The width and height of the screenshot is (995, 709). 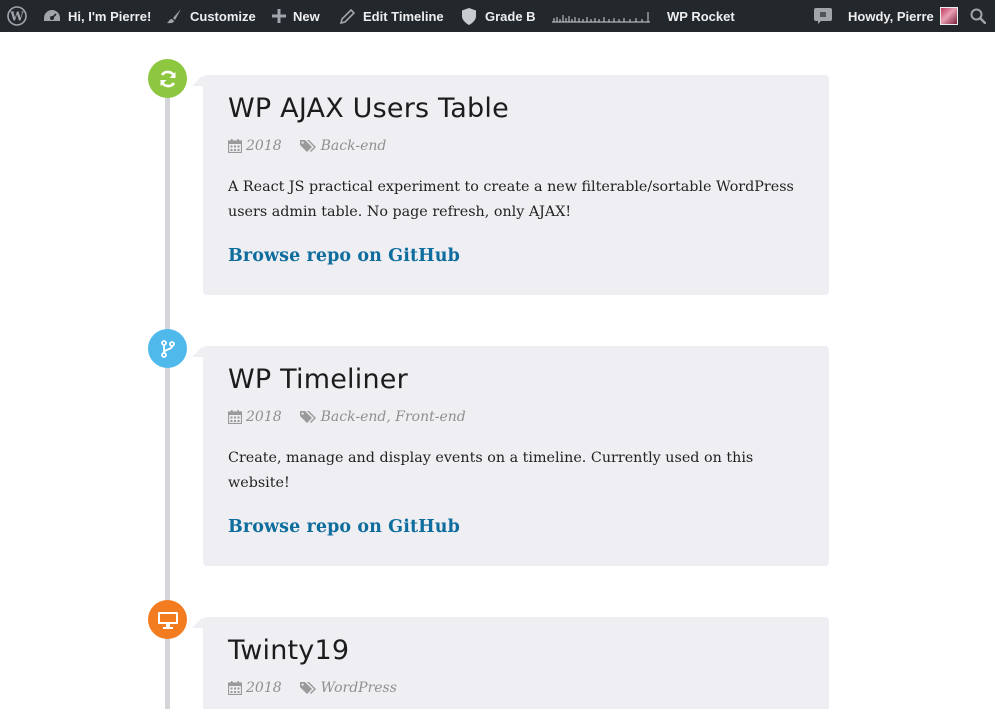 I want to click on admin-bar-search, so click(x=978, y=16).